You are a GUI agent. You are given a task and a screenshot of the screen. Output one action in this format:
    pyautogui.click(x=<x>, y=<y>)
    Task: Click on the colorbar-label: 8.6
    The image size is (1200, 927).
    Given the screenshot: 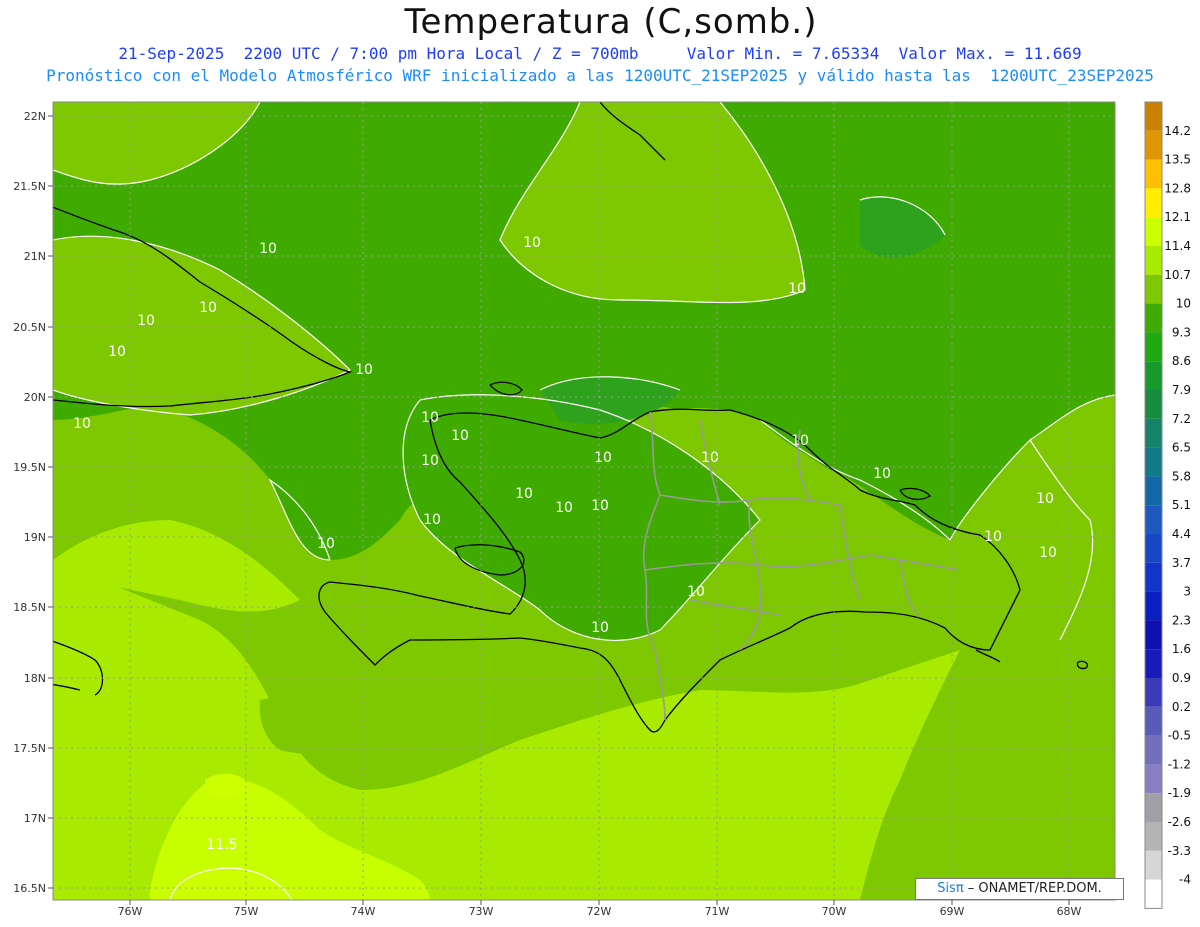 What is the action you would take?
    pyautogui.click(x=1181, y=361)
    